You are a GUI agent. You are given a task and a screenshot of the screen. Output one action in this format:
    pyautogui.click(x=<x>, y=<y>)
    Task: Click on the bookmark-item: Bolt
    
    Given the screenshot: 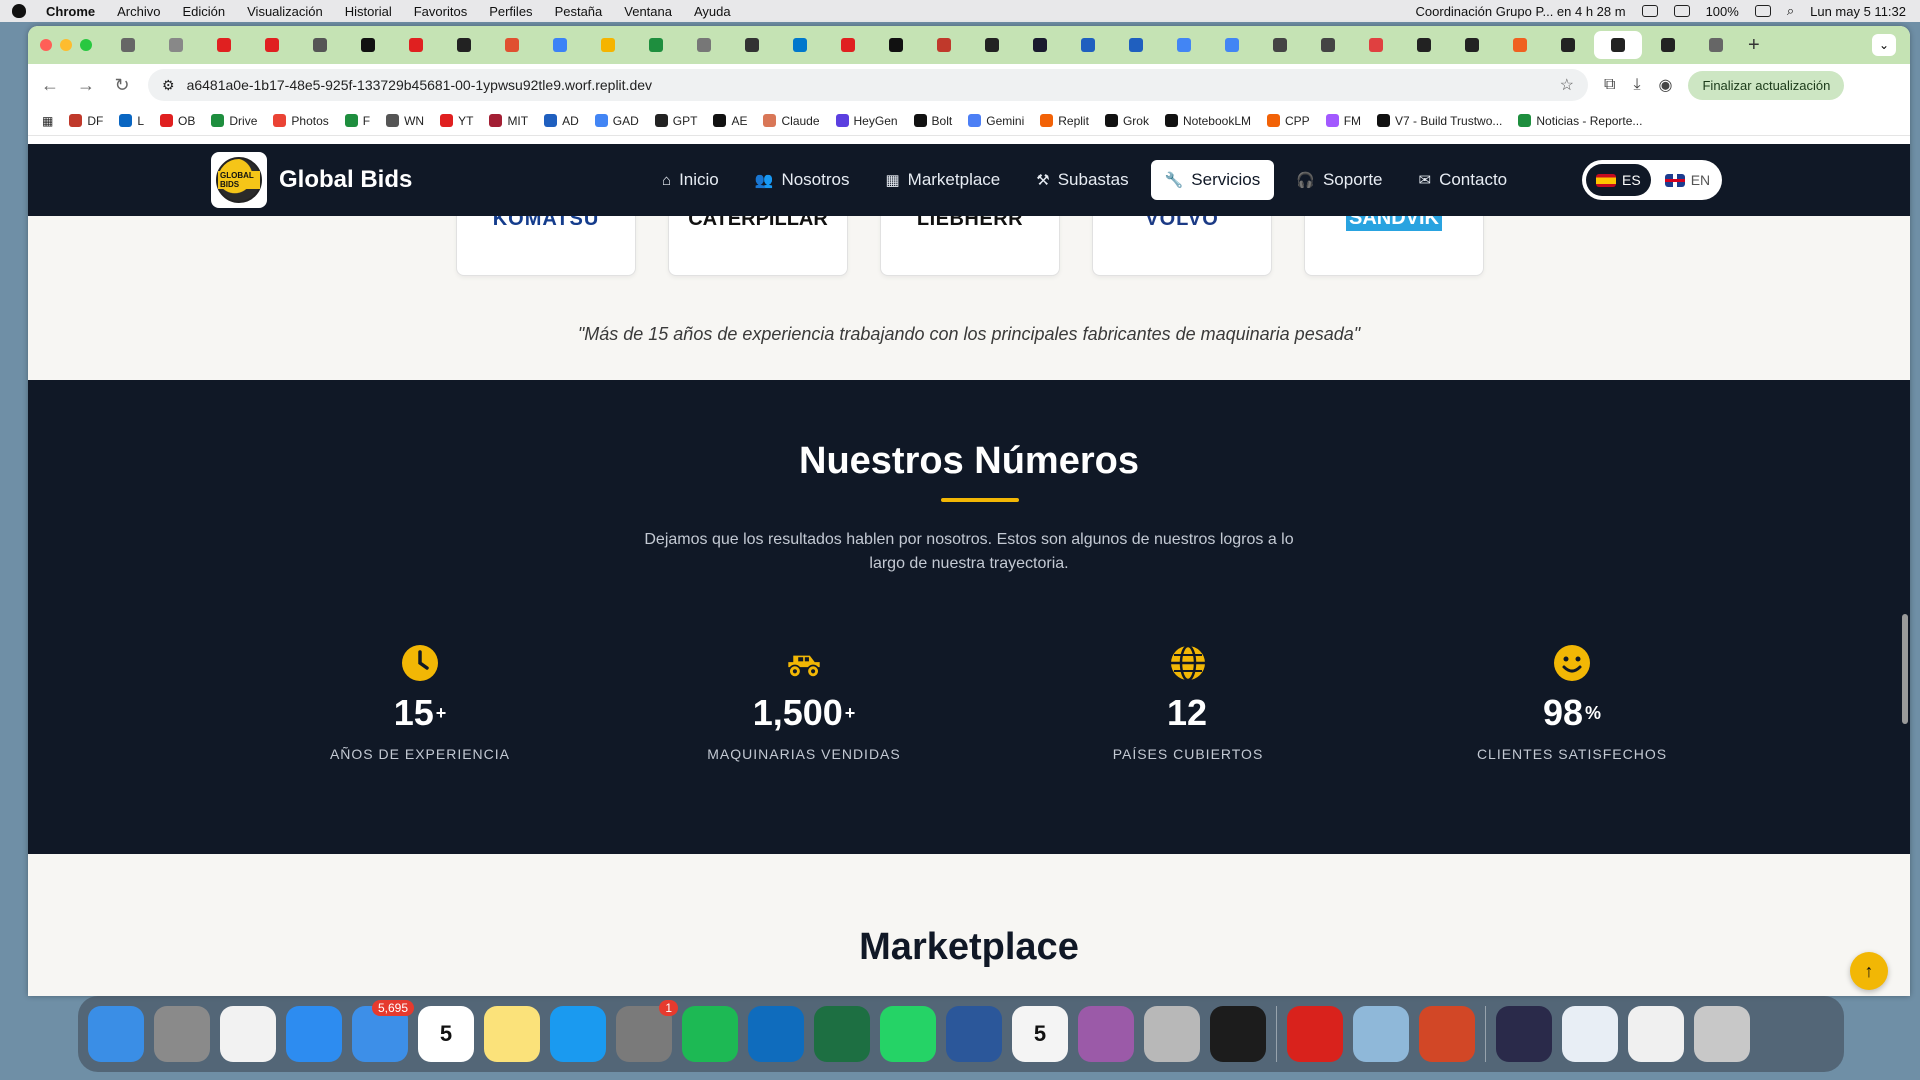 What is the action you would take?
    pyautogui.click(x=932, y=121)
    